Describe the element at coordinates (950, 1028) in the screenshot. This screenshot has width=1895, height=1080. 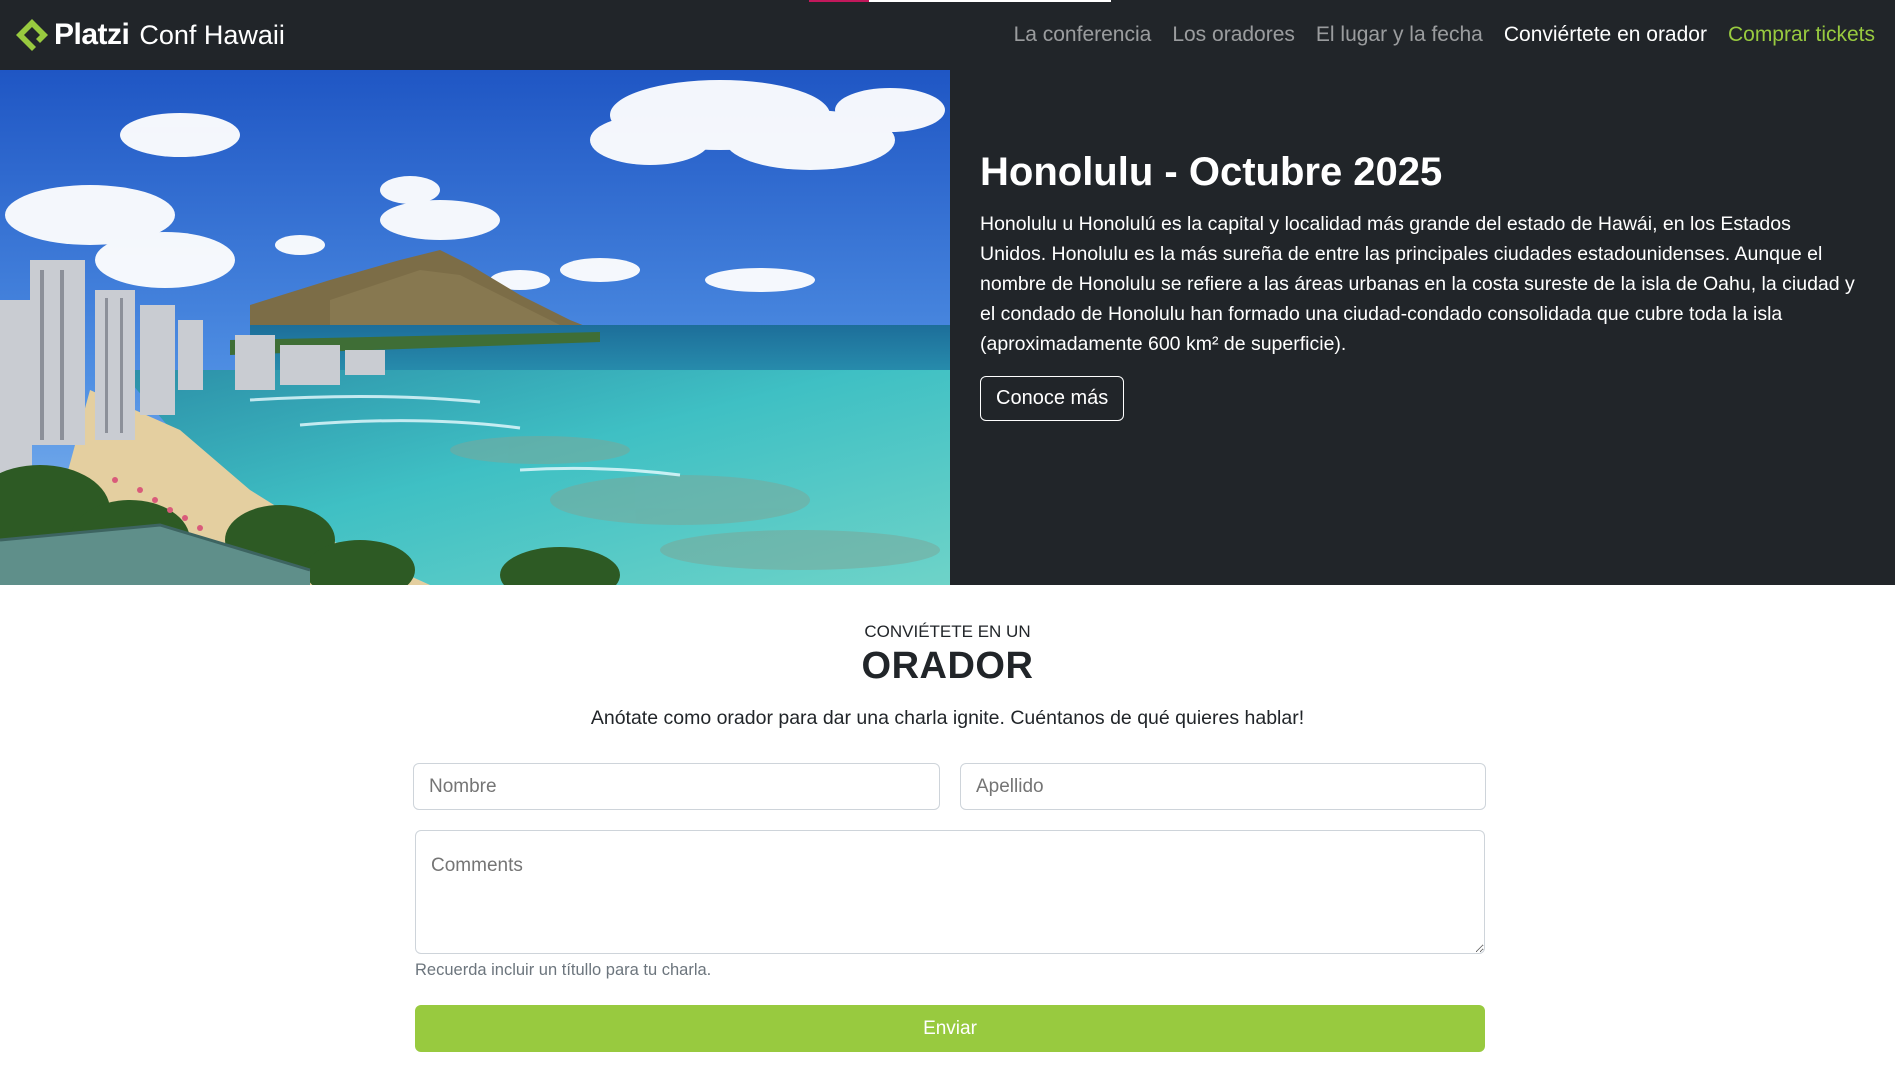
I see `enviar-button: Enviar` at that location.